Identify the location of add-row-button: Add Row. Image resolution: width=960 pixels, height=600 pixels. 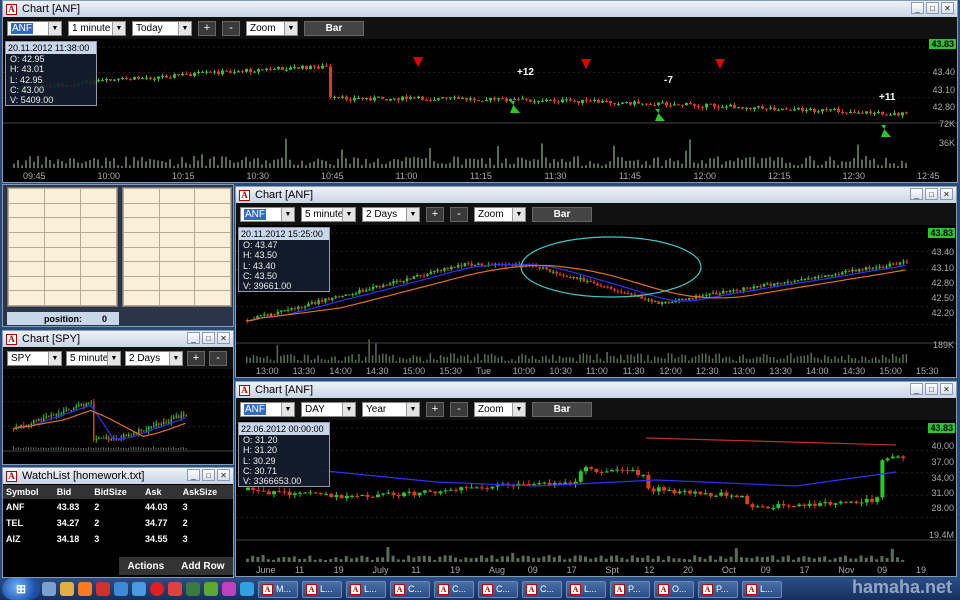
(202, 566).